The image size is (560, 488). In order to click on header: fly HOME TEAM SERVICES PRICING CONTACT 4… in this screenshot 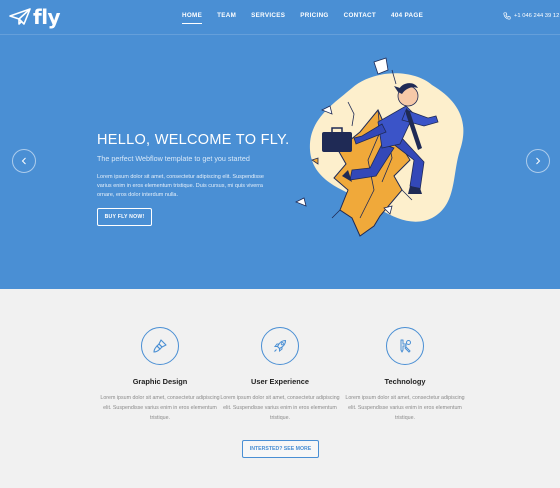, I will do `click(280, 17)`.